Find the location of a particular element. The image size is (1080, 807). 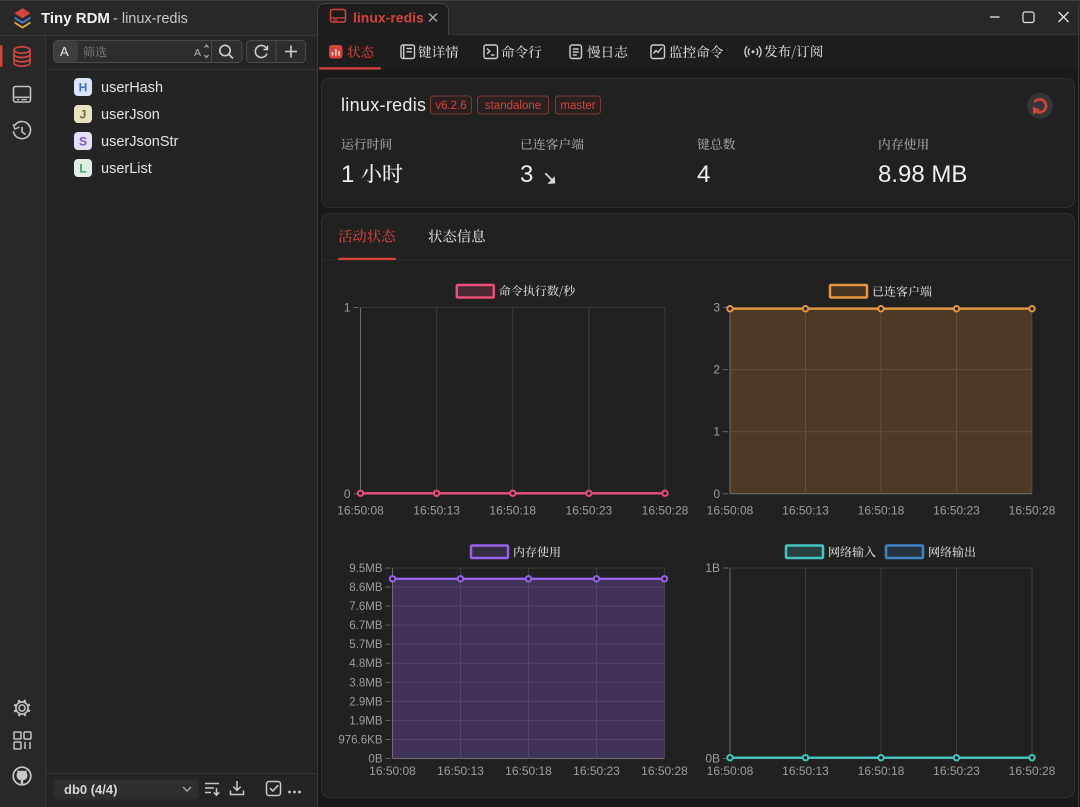

svg-text: 1B is located at coordinates (712, 568).